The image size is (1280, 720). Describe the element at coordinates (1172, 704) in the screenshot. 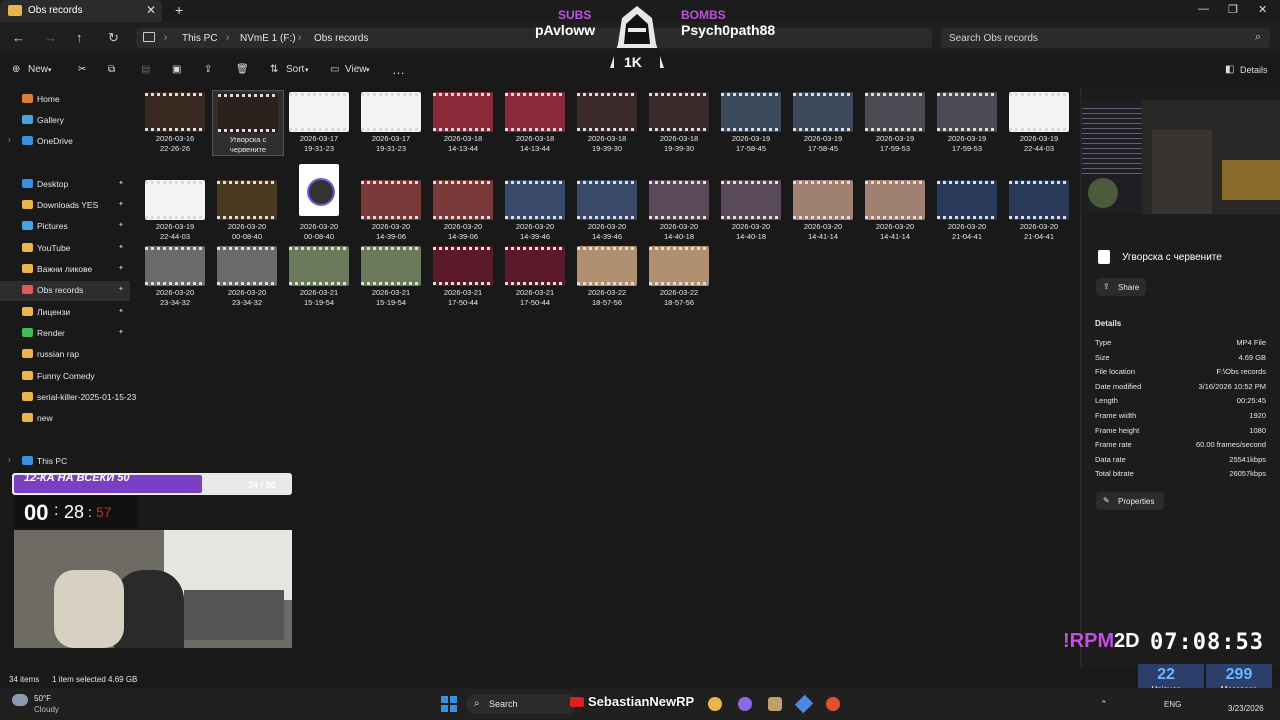

I see `language-indicator: ENG` at that location.